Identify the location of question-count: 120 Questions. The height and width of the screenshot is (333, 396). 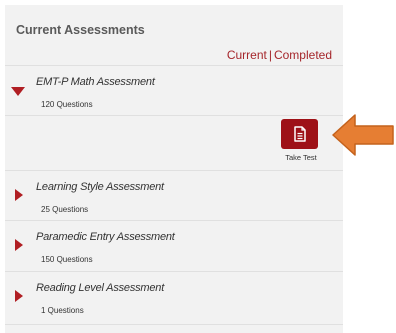
(67, 104).